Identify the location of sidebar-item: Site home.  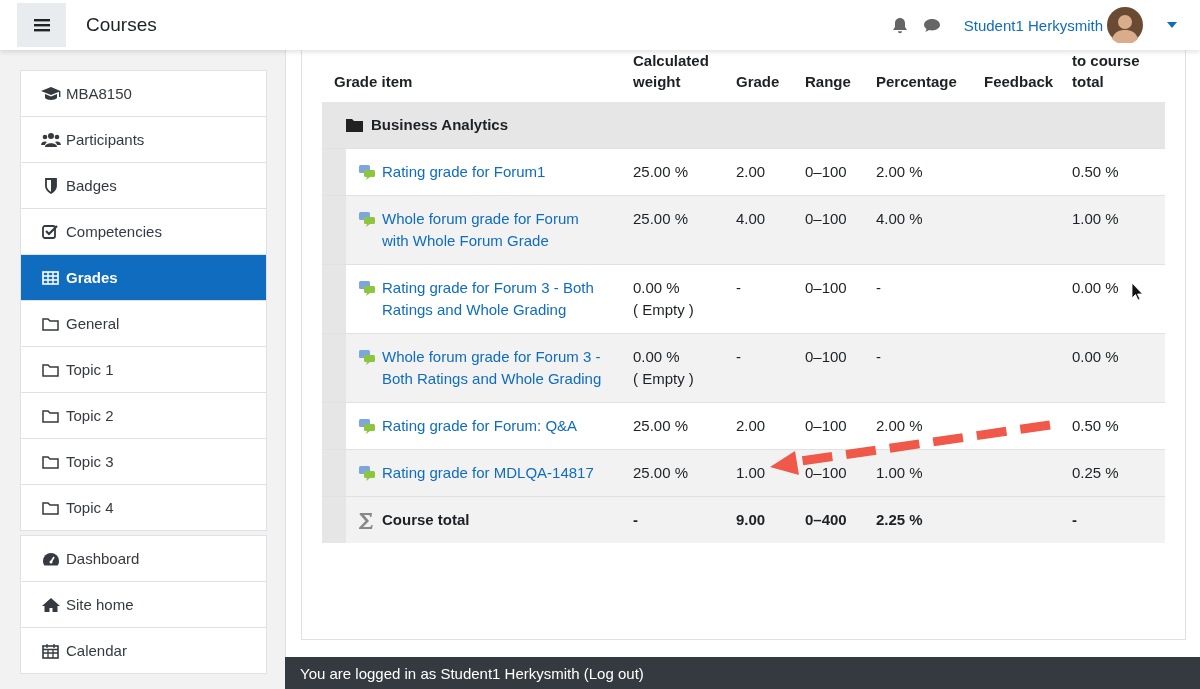
(143, 604).